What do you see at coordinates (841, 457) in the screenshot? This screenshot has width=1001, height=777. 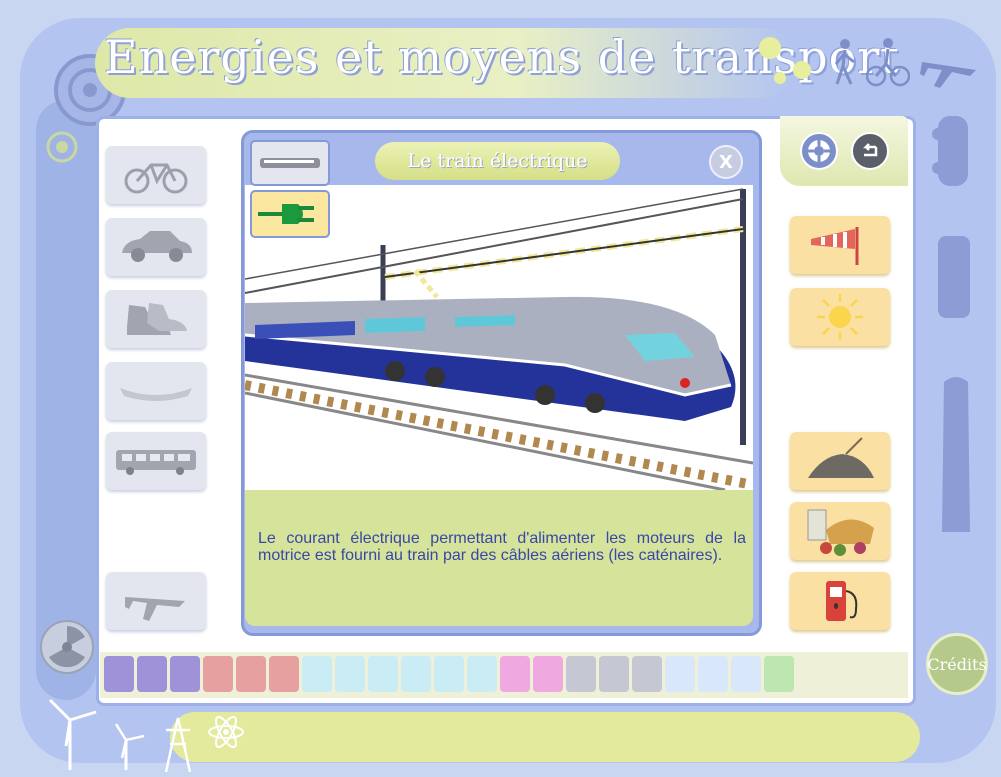 I see `coal-icon` at bounding box center [841, 457].